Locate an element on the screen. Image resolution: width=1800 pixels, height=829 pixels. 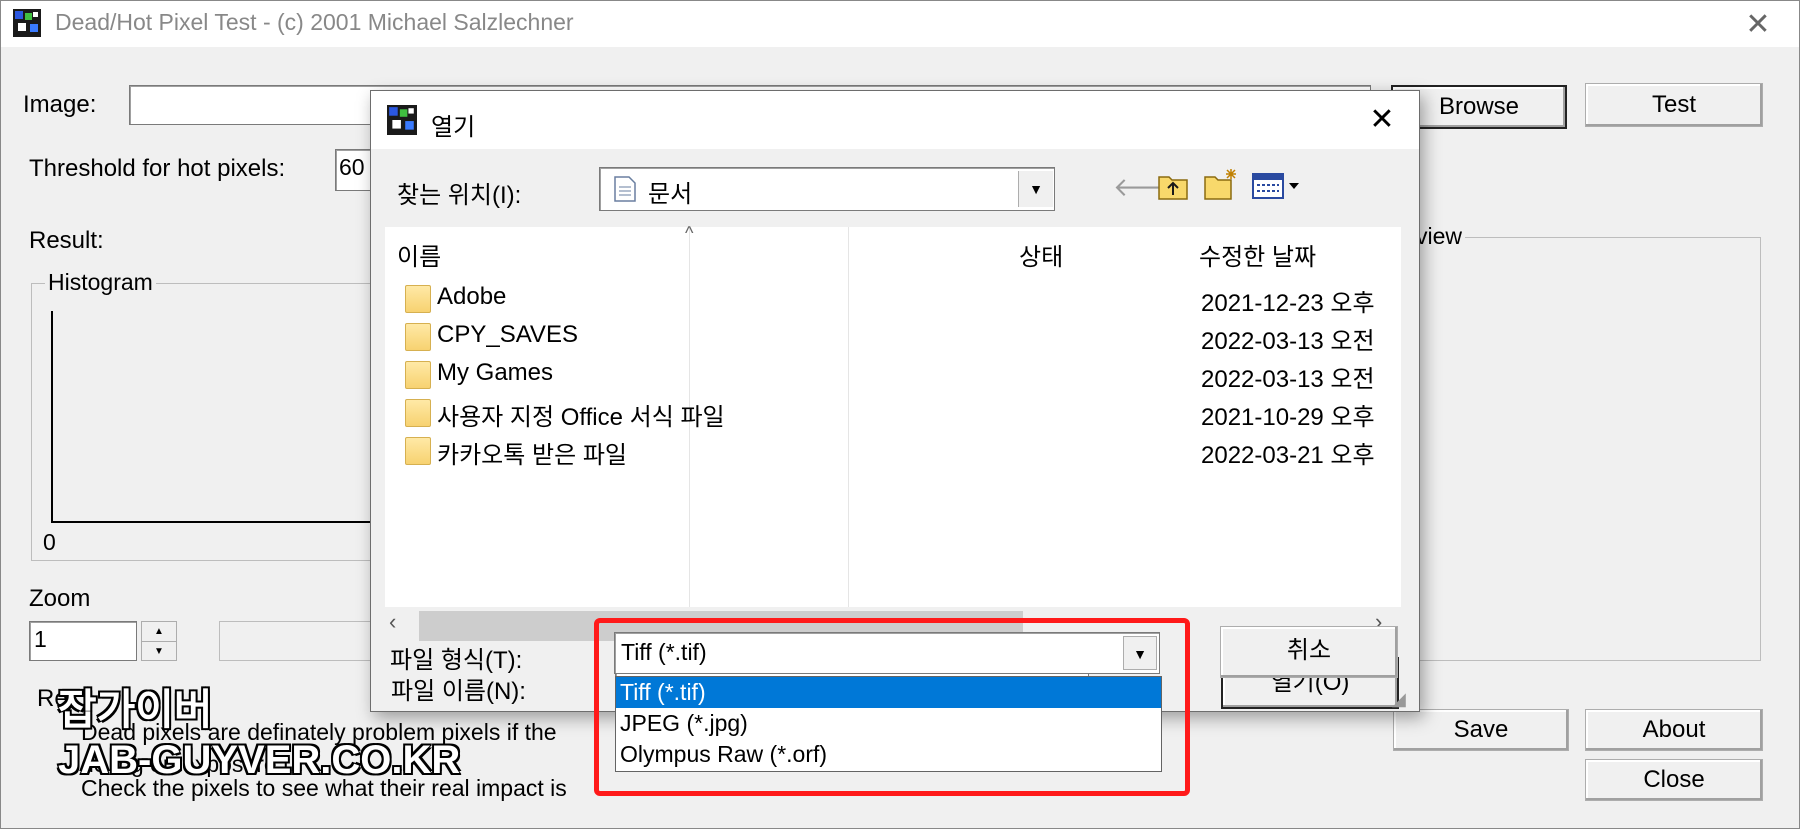
file-name: CPY_SAVES is located at coordinates (507, 334).